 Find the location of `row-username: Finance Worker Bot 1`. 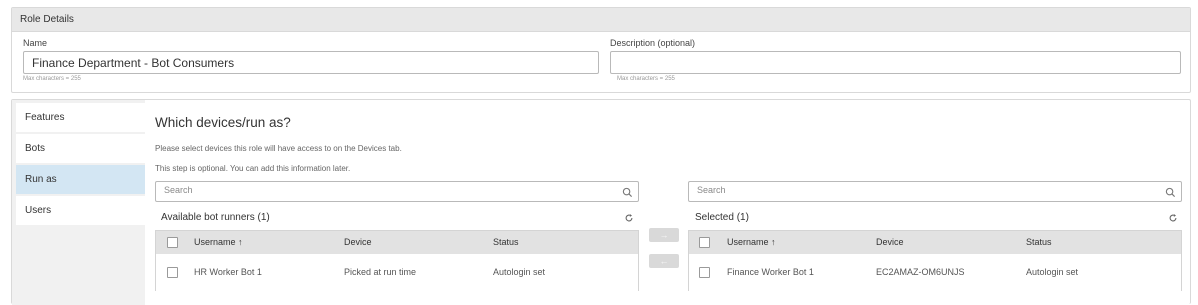

row-username: Finance Worker Bot 1 is located at coordinates (770, 272).